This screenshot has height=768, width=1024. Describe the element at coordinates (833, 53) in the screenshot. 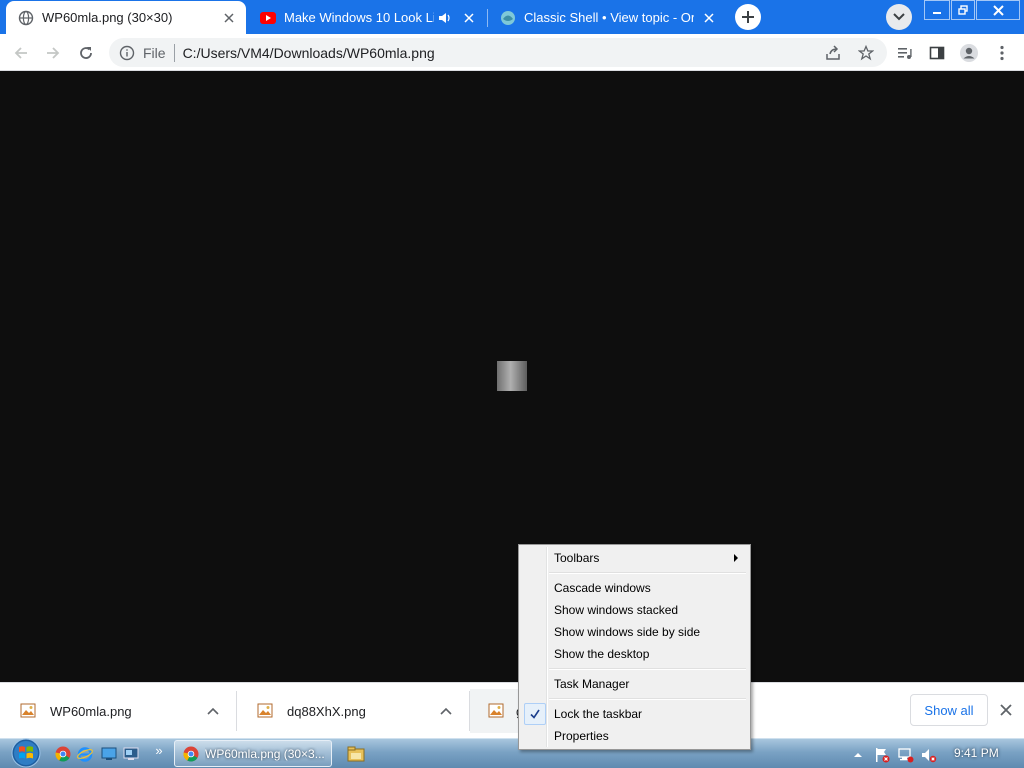

I see `share-icon` at that location.